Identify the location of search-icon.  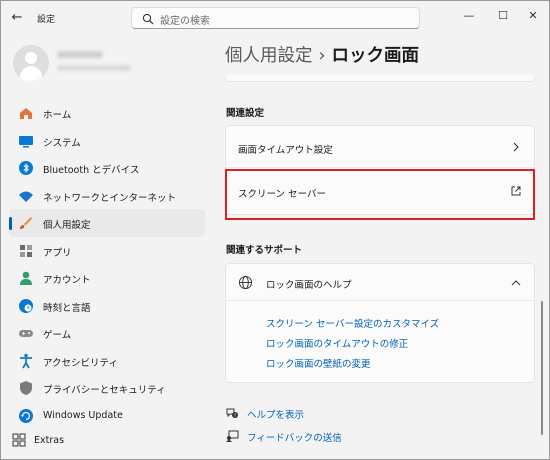
(148, 19).